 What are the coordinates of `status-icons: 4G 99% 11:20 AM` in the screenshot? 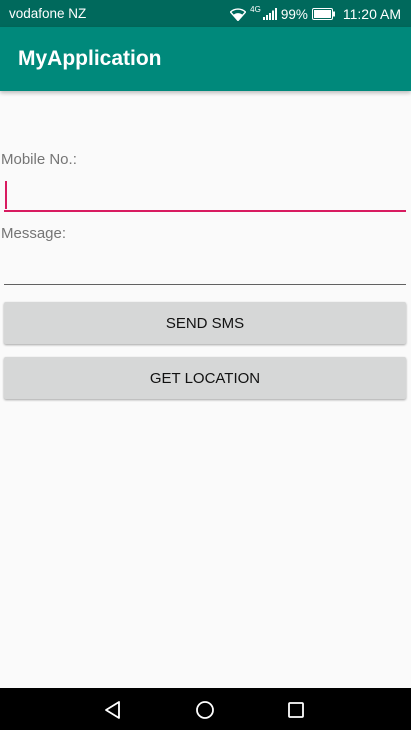 It's located at (315, 14).